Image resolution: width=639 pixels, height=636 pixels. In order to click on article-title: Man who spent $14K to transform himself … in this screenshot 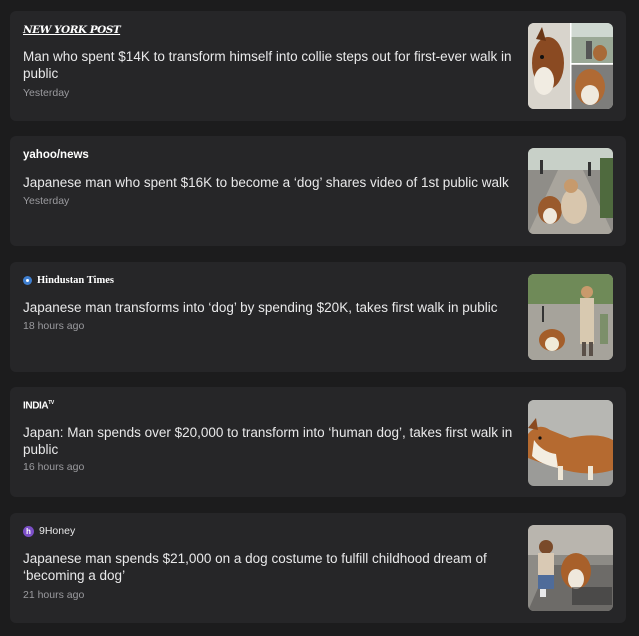, I will do `click(269, 65)`.